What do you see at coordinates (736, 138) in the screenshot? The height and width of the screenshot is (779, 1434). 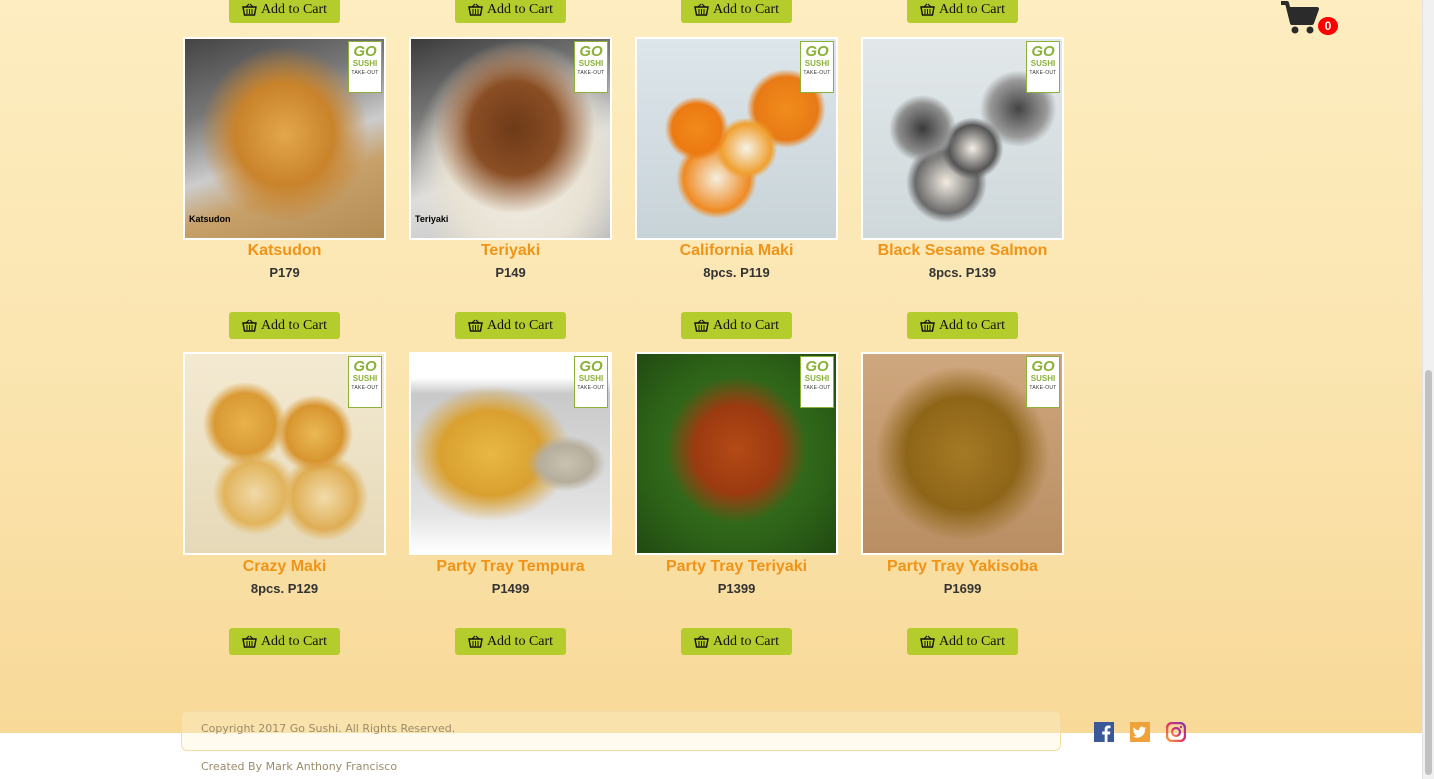 I see `product-image-california-maki: GO SUSHI TAKE-OUT` at bounding box center [736, 138].